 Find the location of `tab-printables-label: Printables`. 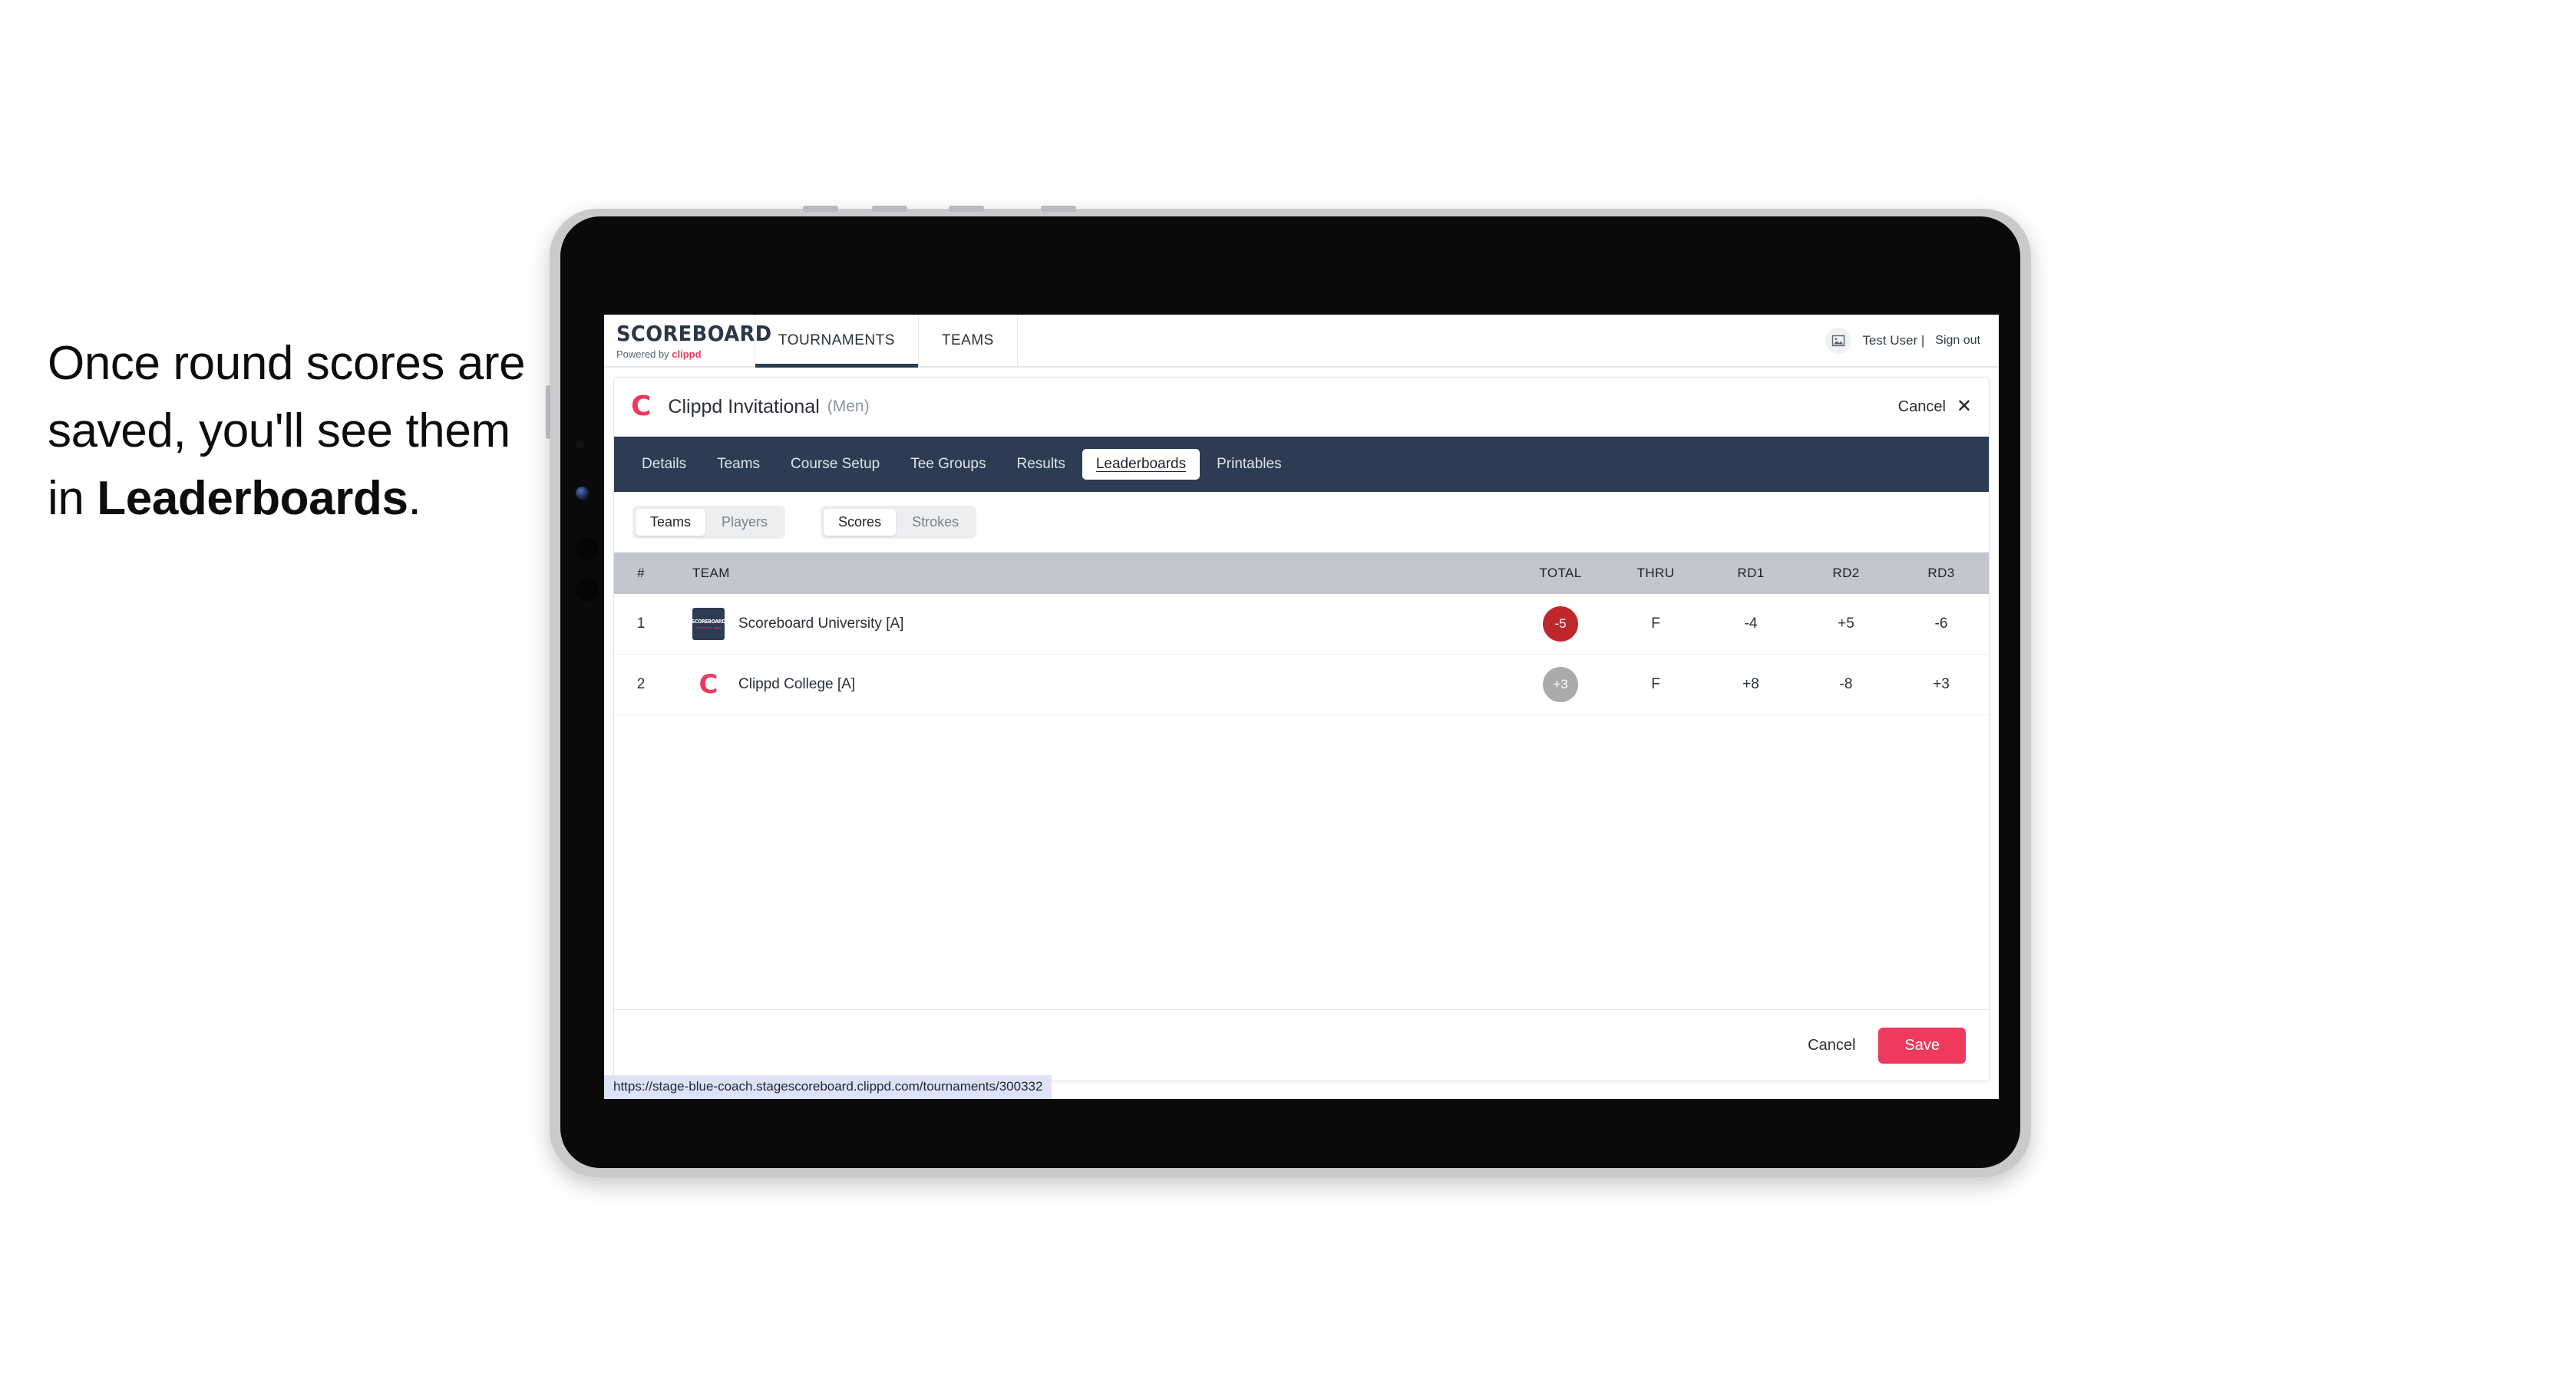

tab-printables-label: Printables is located at coordinates (1249, 464).